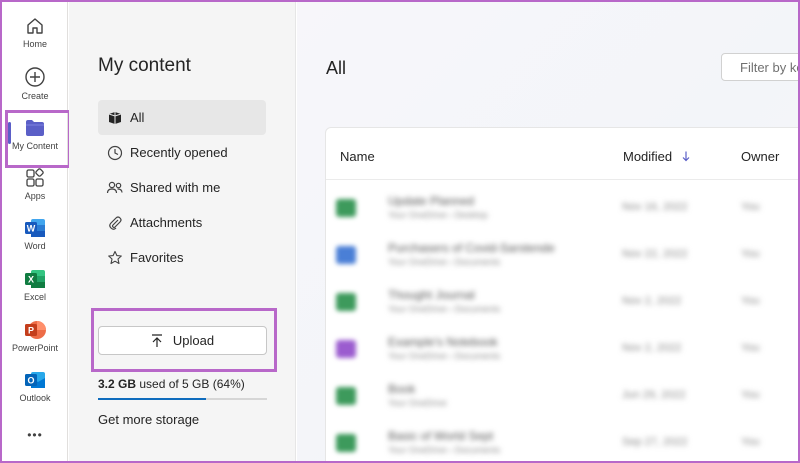  I want to click on column-header-name: Name, so click(357, 156).